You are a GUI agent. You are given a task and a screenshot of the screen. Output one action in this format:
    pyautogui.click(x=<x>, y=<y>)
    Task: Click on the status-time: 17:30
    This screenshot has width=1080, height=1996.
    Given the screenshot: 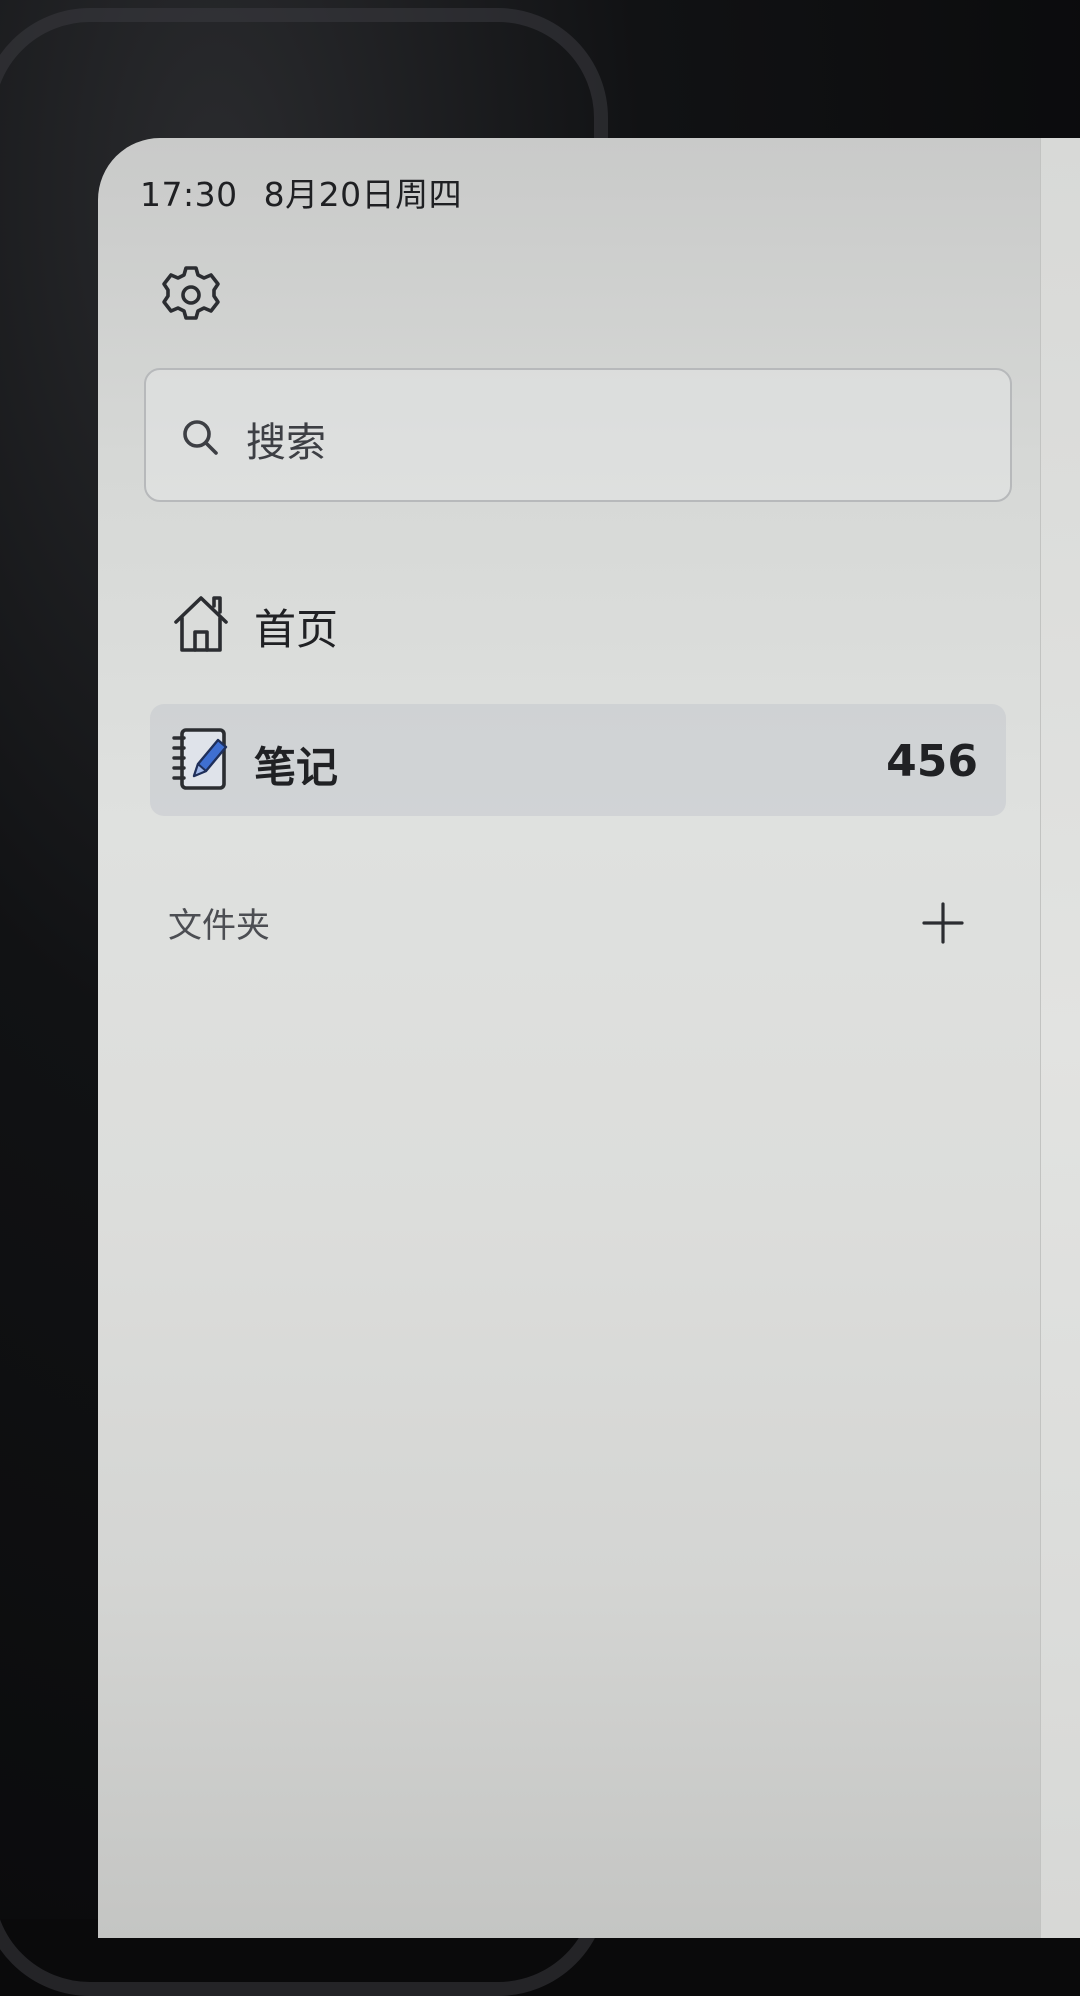 What is the action you would take?
    pyautogui.click(x=189, y=194)
    